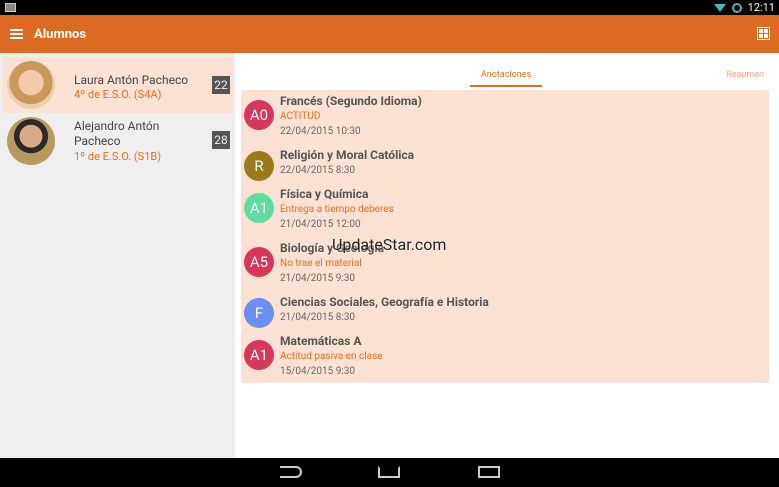 This screenshot has width=779, height=487. Describe the element at coordinates (291, 472) in the screenshot. I see `back-icon` at that location.